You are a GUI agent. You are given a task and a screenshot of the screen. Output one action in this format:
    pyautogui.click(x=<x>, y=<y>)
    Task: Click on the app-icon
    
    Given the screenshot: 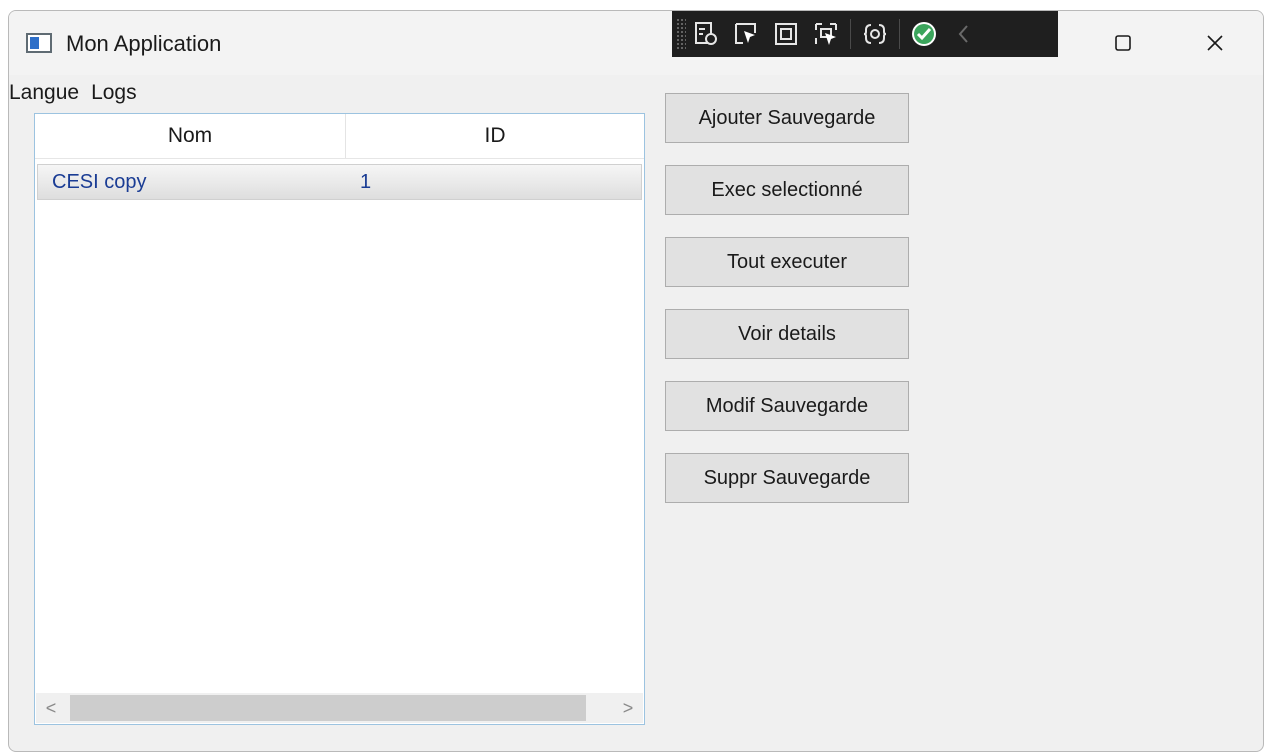 What is the action you would take?
    pyautogui.click(x=39, y=43)
    